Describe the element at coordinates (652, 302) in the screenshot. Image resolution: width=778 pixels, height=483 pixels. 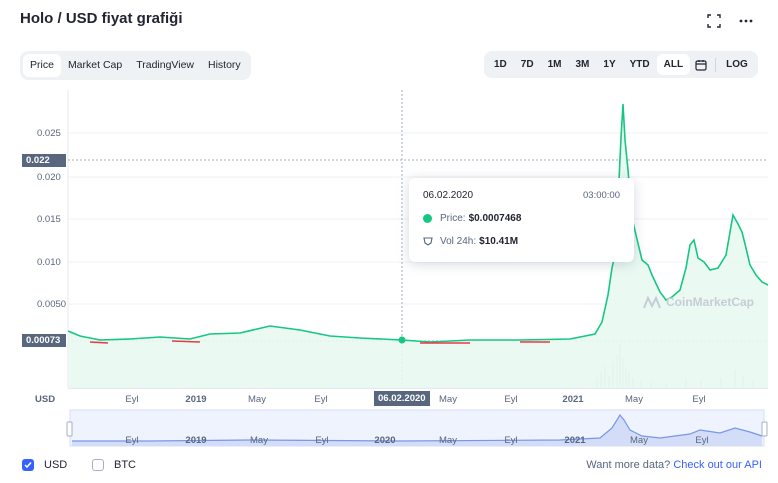
I see `coinmarketcap-logo-icon` at that location.